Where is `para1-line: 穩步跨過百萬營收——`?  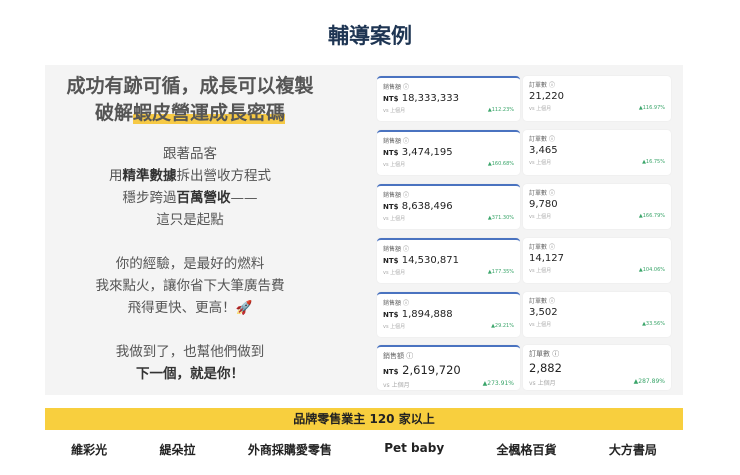 para1-line: 穩步跨過百萬營收—— is located at coordinates (190, 198).